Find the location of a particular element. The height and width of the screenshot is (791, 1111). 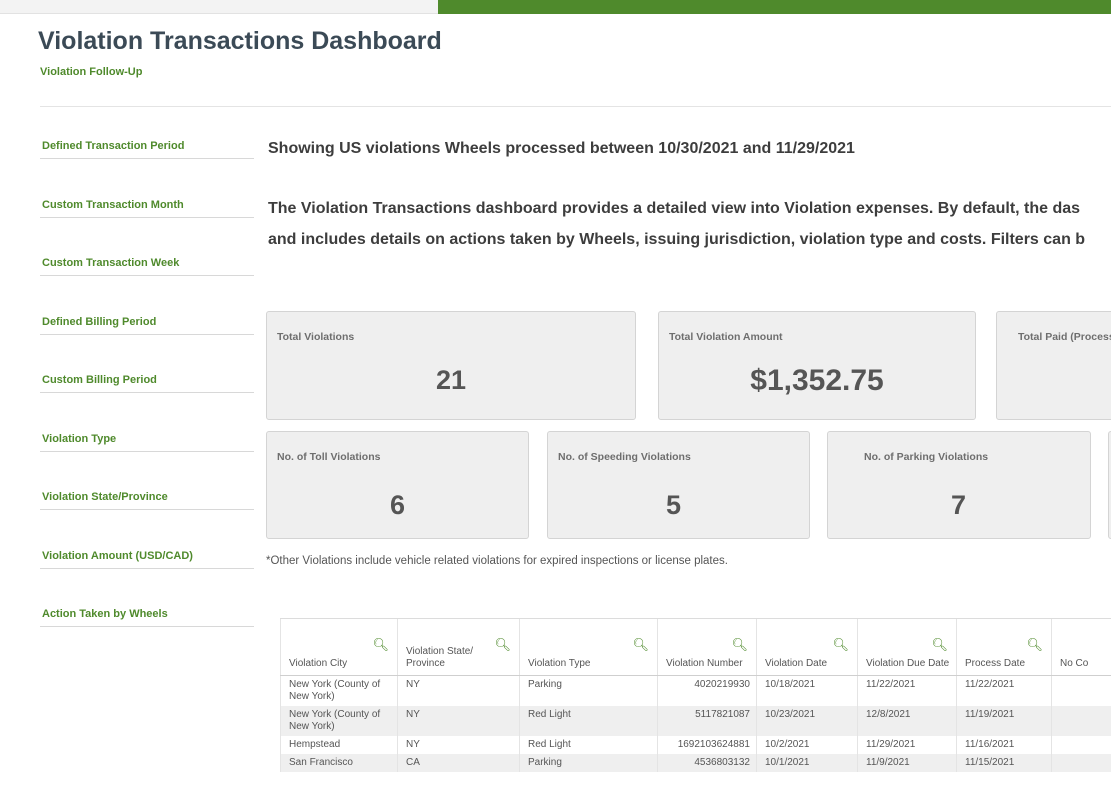

cell-due-date: 12/8/2021 is located at coordinates (907, 721).